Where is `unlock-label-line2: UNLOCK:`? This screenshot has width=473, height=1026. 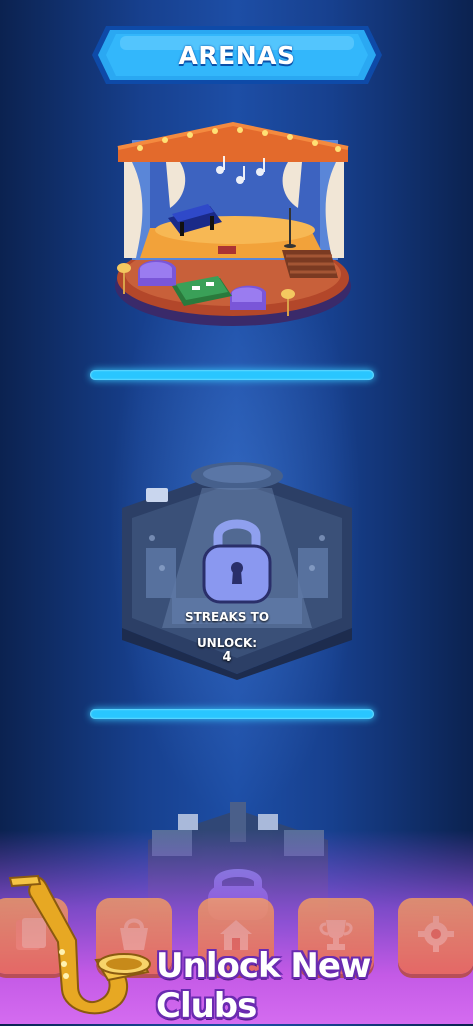
unlock-label-line2: UNLOCK: is located at coordinates (227, 643).